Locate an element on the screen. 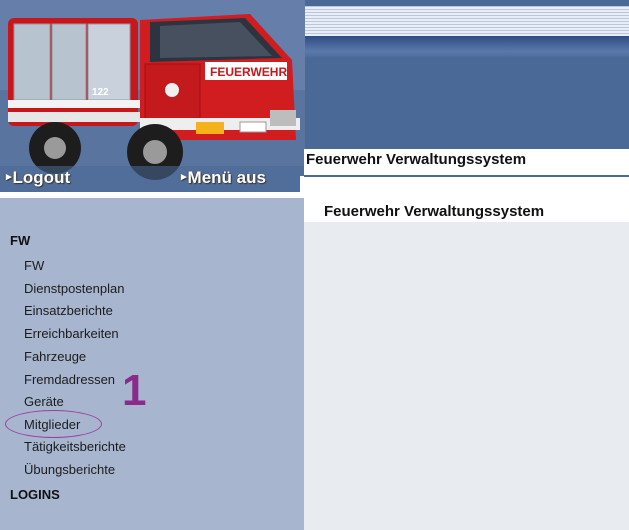  svg-text: FEUERWEHR is located at coordinates (248, 72).